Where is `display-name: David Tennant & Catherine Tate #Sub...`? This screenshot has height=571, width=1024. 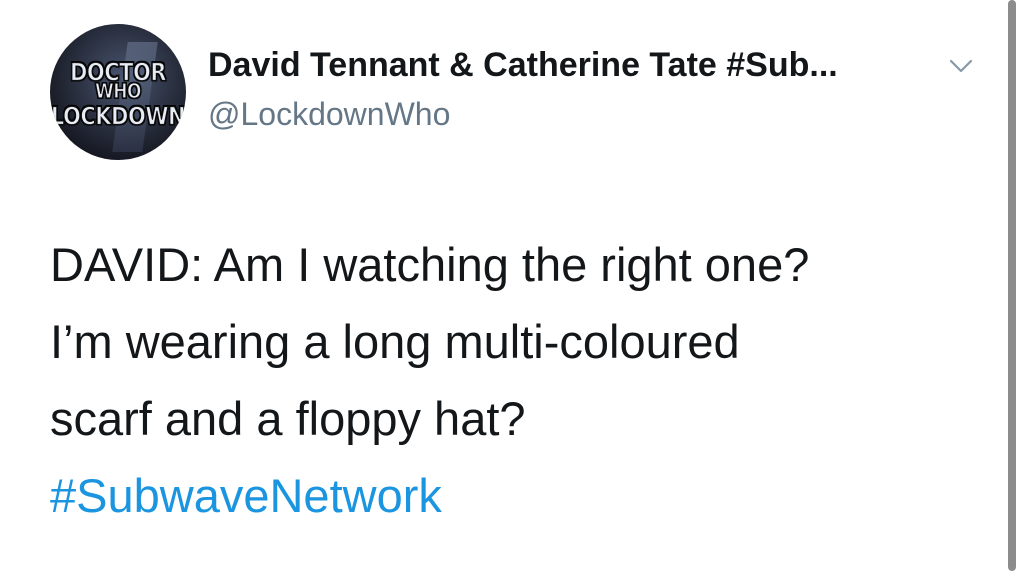 display-name: David Tennant & Catherine Tate #Sub... is located at coordinates (523, 65).